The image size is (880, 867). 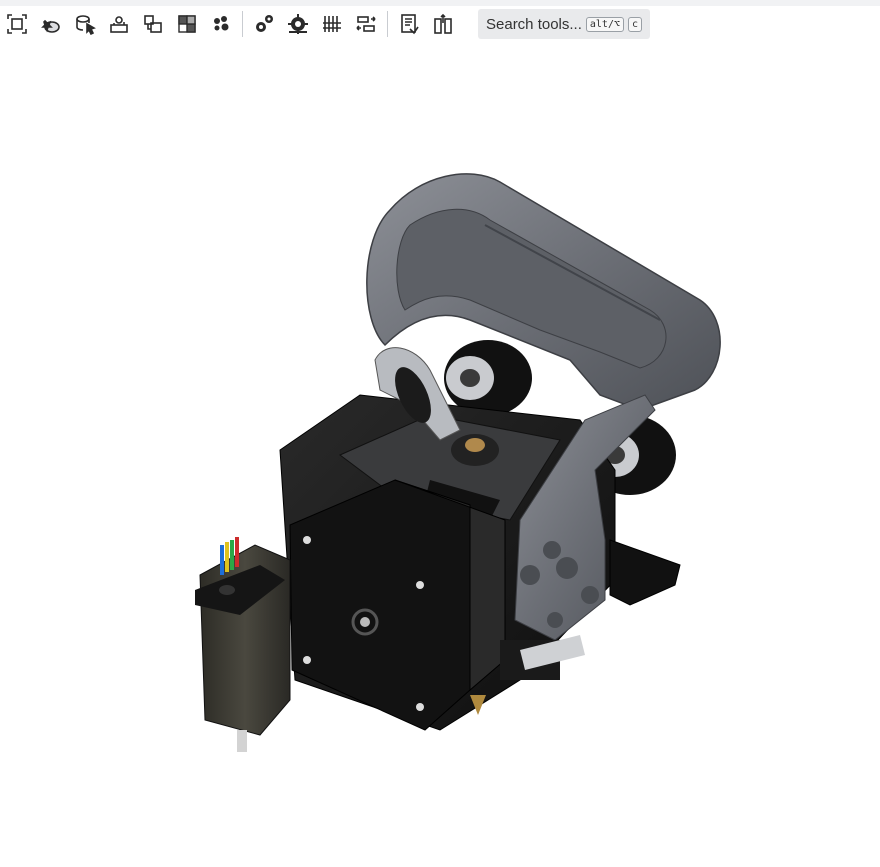 What do you see at coordinates (604, 24) in the screenshot?
I see `shortcut-modifier-key: alt/⌥` at bounding box center [604, 24].